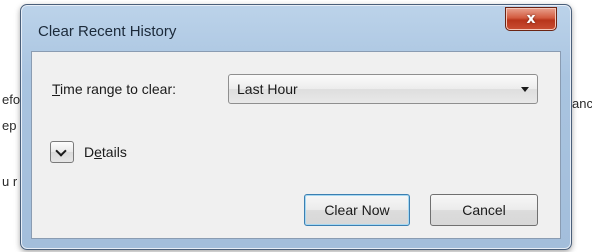  What do you see at coordinates (10, 181) in the screenshot?
I see `background-text-fragment: u r` at bounding box center [10, 181].